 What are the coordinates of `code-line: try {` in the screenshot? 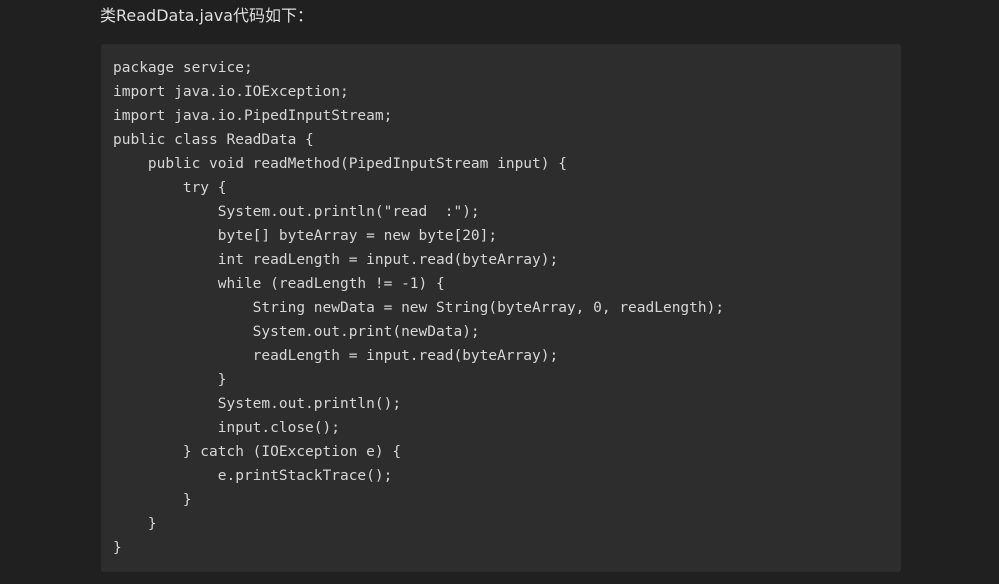 It's located at (170, 188).